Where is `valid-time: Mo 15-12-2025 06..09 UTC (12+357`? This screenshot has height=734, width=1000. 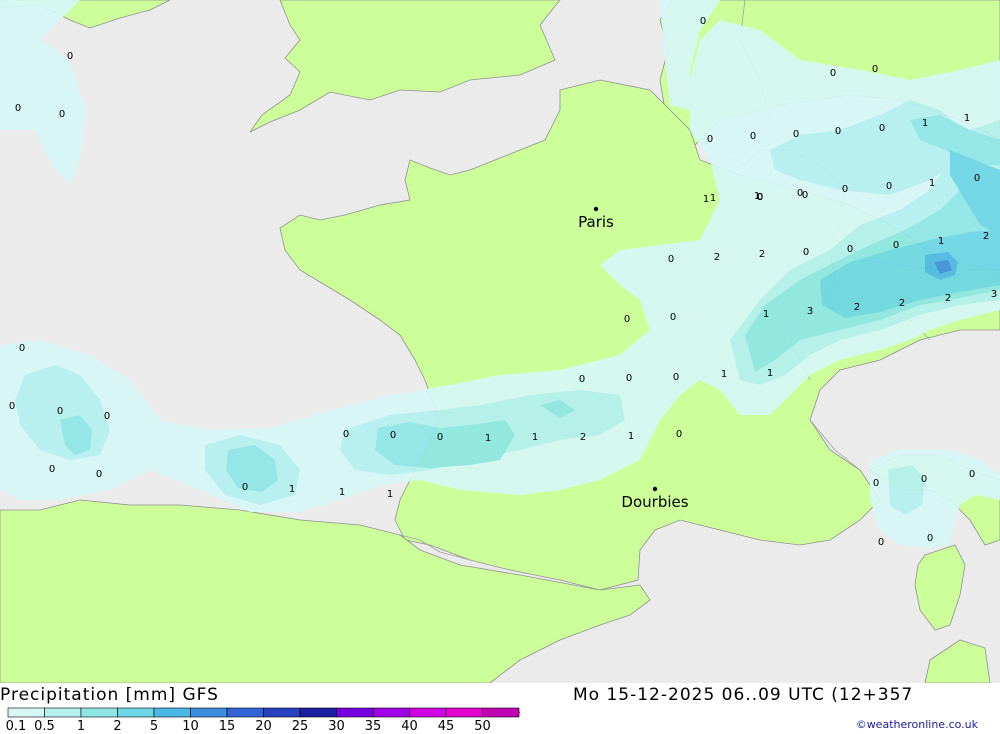 valid-time: Mo 15-12-2025 06..09 UTC (12+357 is located at coordinates (743, 695).